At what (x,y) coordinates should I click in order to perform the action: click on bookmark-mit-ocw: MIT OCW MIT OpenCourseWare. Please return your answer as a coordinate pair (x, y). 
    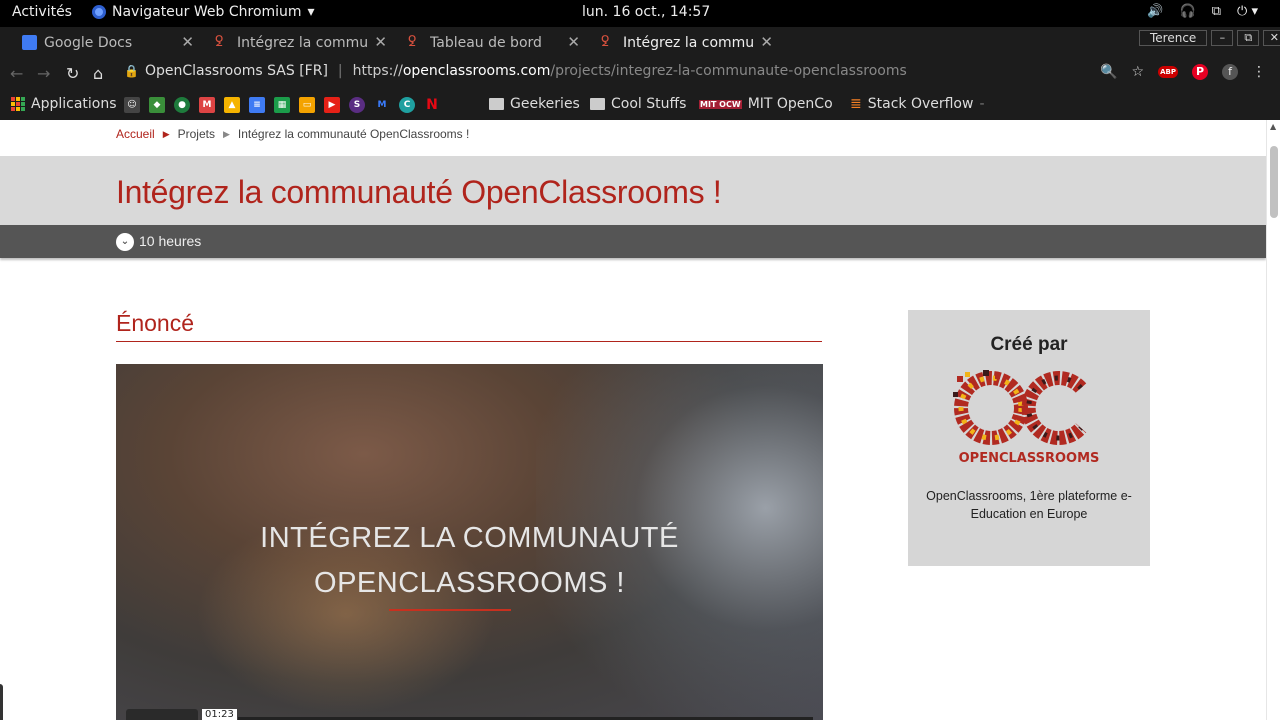
    Looking at the image, I should click on (766, 104).